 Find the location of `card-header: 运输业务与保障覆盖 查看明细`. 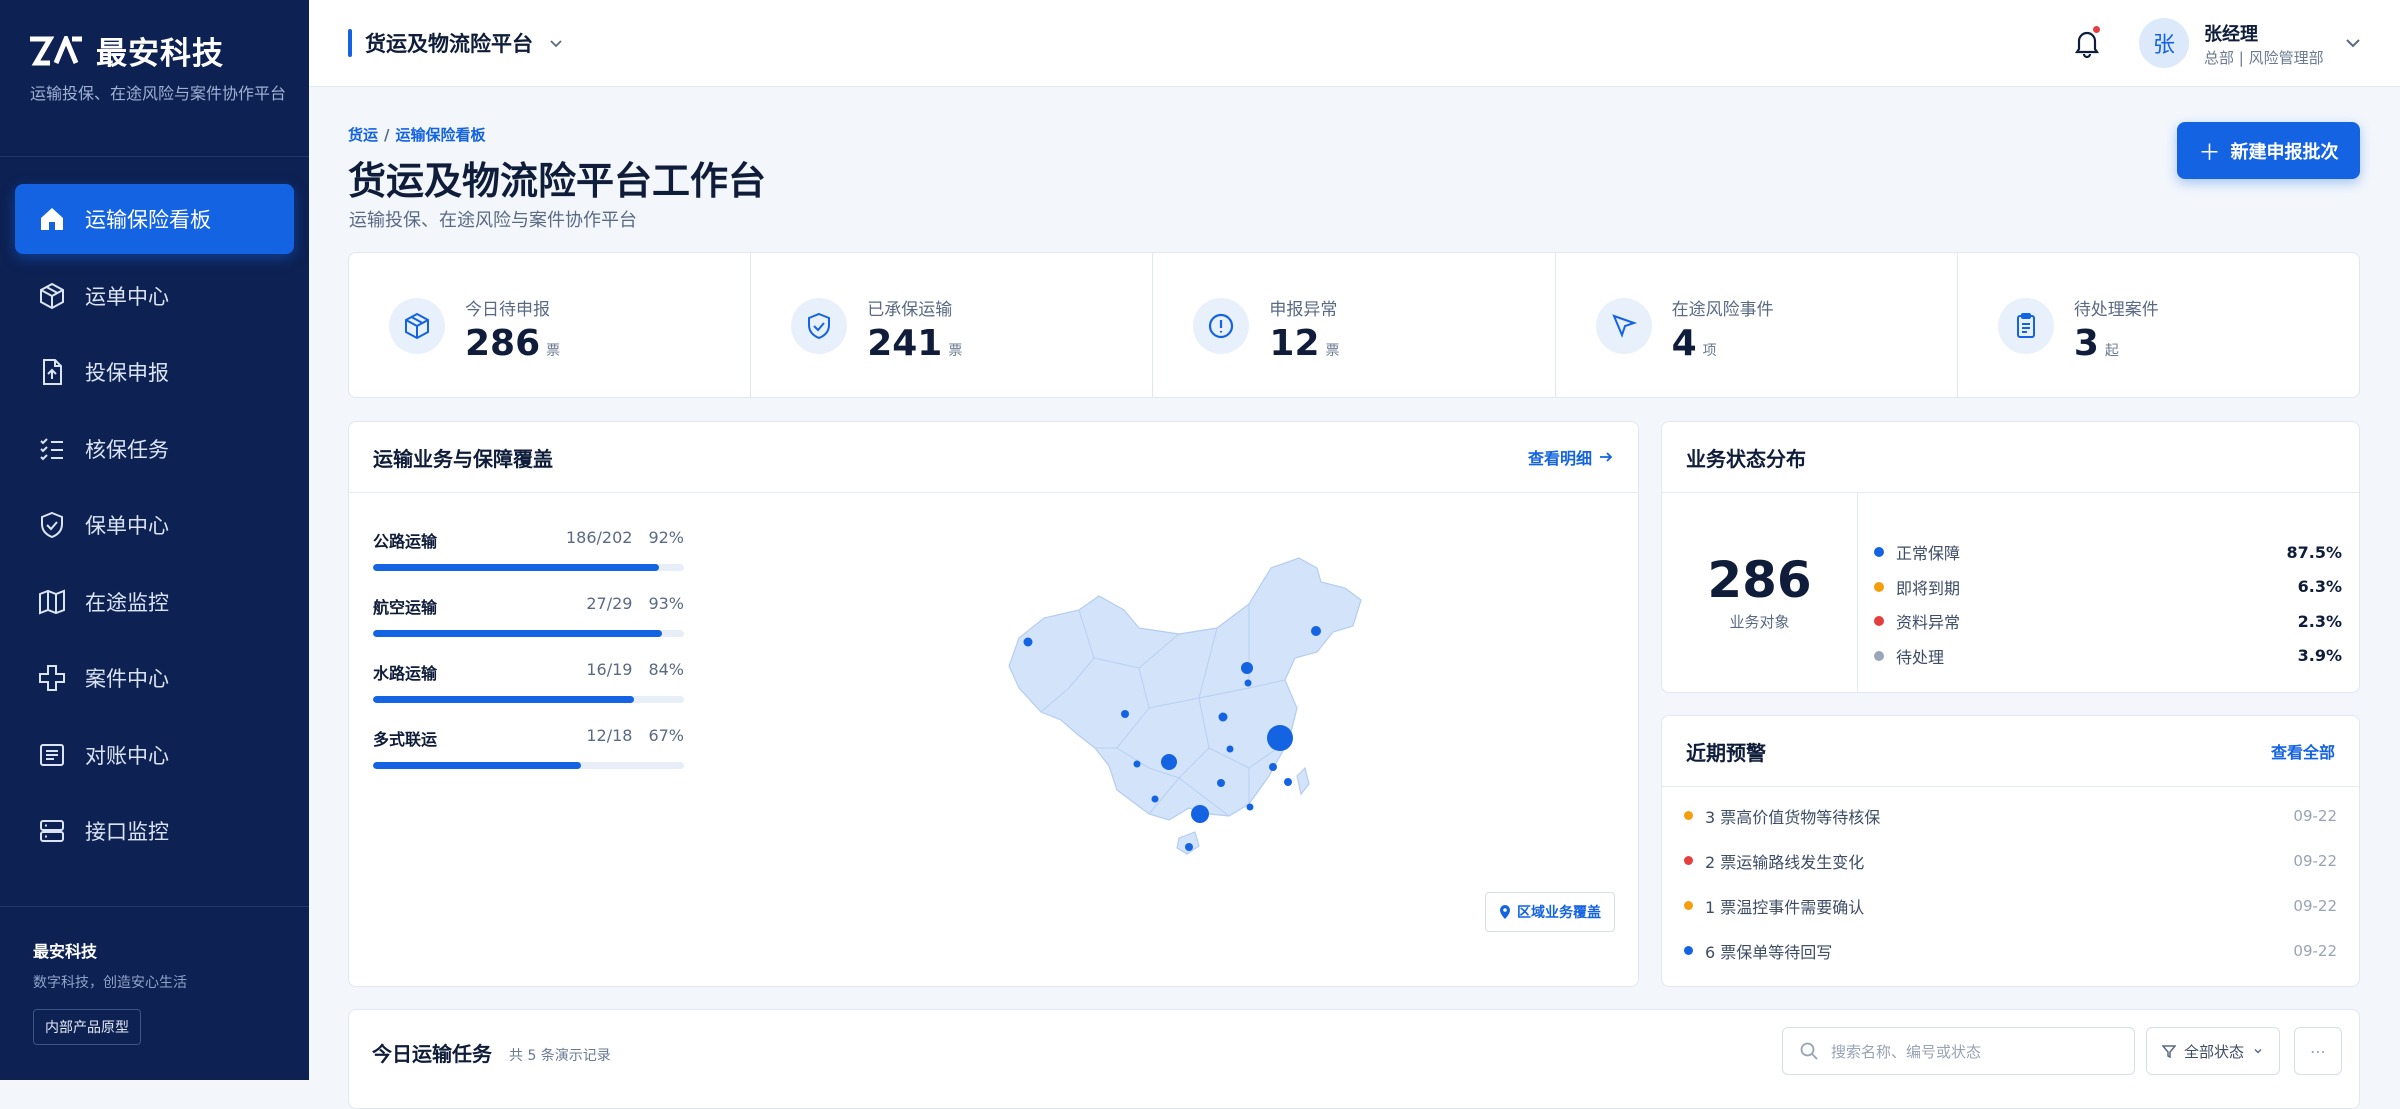

card-header: 运输业务与保障覆盖 查看明细 is located at coordinates (993, 457).